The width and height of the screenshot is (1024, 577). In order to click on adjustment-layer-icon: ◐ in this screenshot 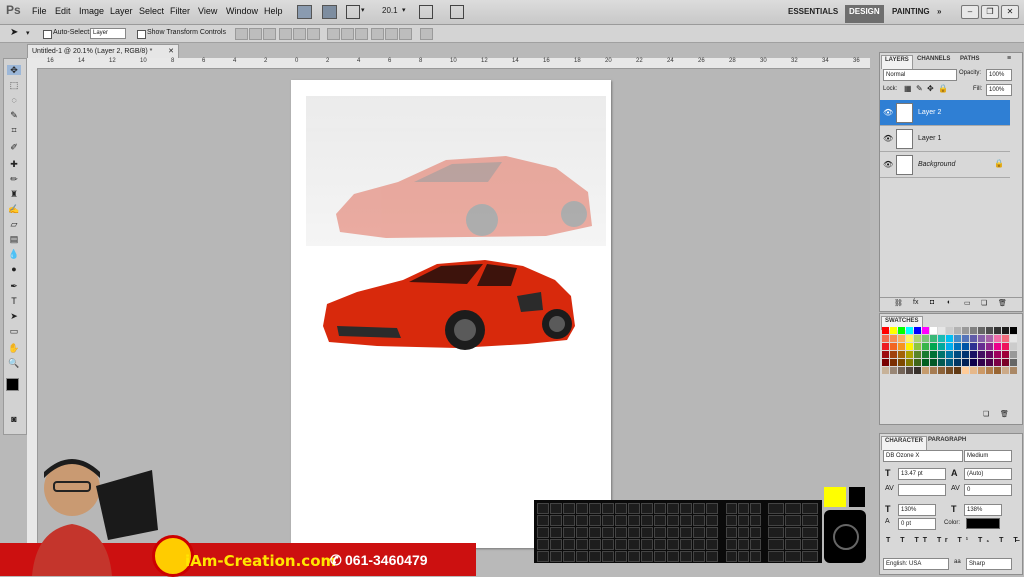, I will do `click(949, 302)`.